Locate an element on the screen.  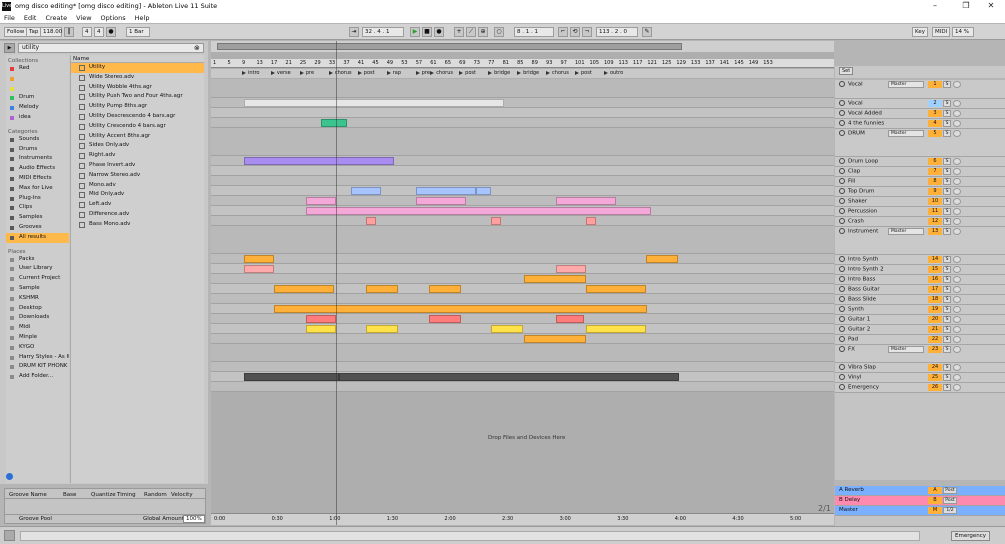
track-header: Instrument Master 13 S is located at coordinates (920, 241).